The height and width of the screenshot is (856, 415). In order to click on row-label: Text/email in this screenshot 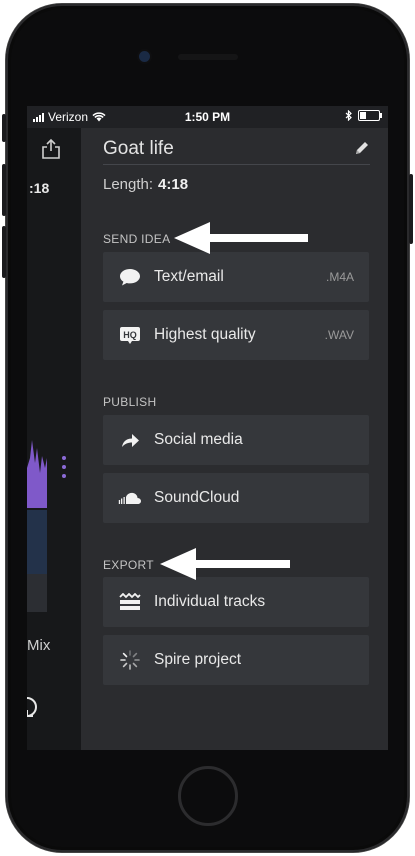, I will do `click(189, 276)`.